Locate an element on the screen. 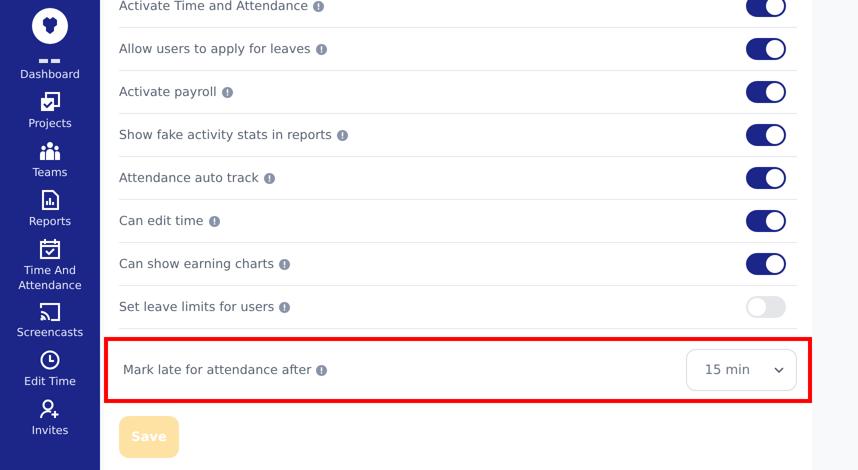 This screenshot has width=858, height=470. setting-label: Activate Time and Attendance is located at coordinates (213, 6).